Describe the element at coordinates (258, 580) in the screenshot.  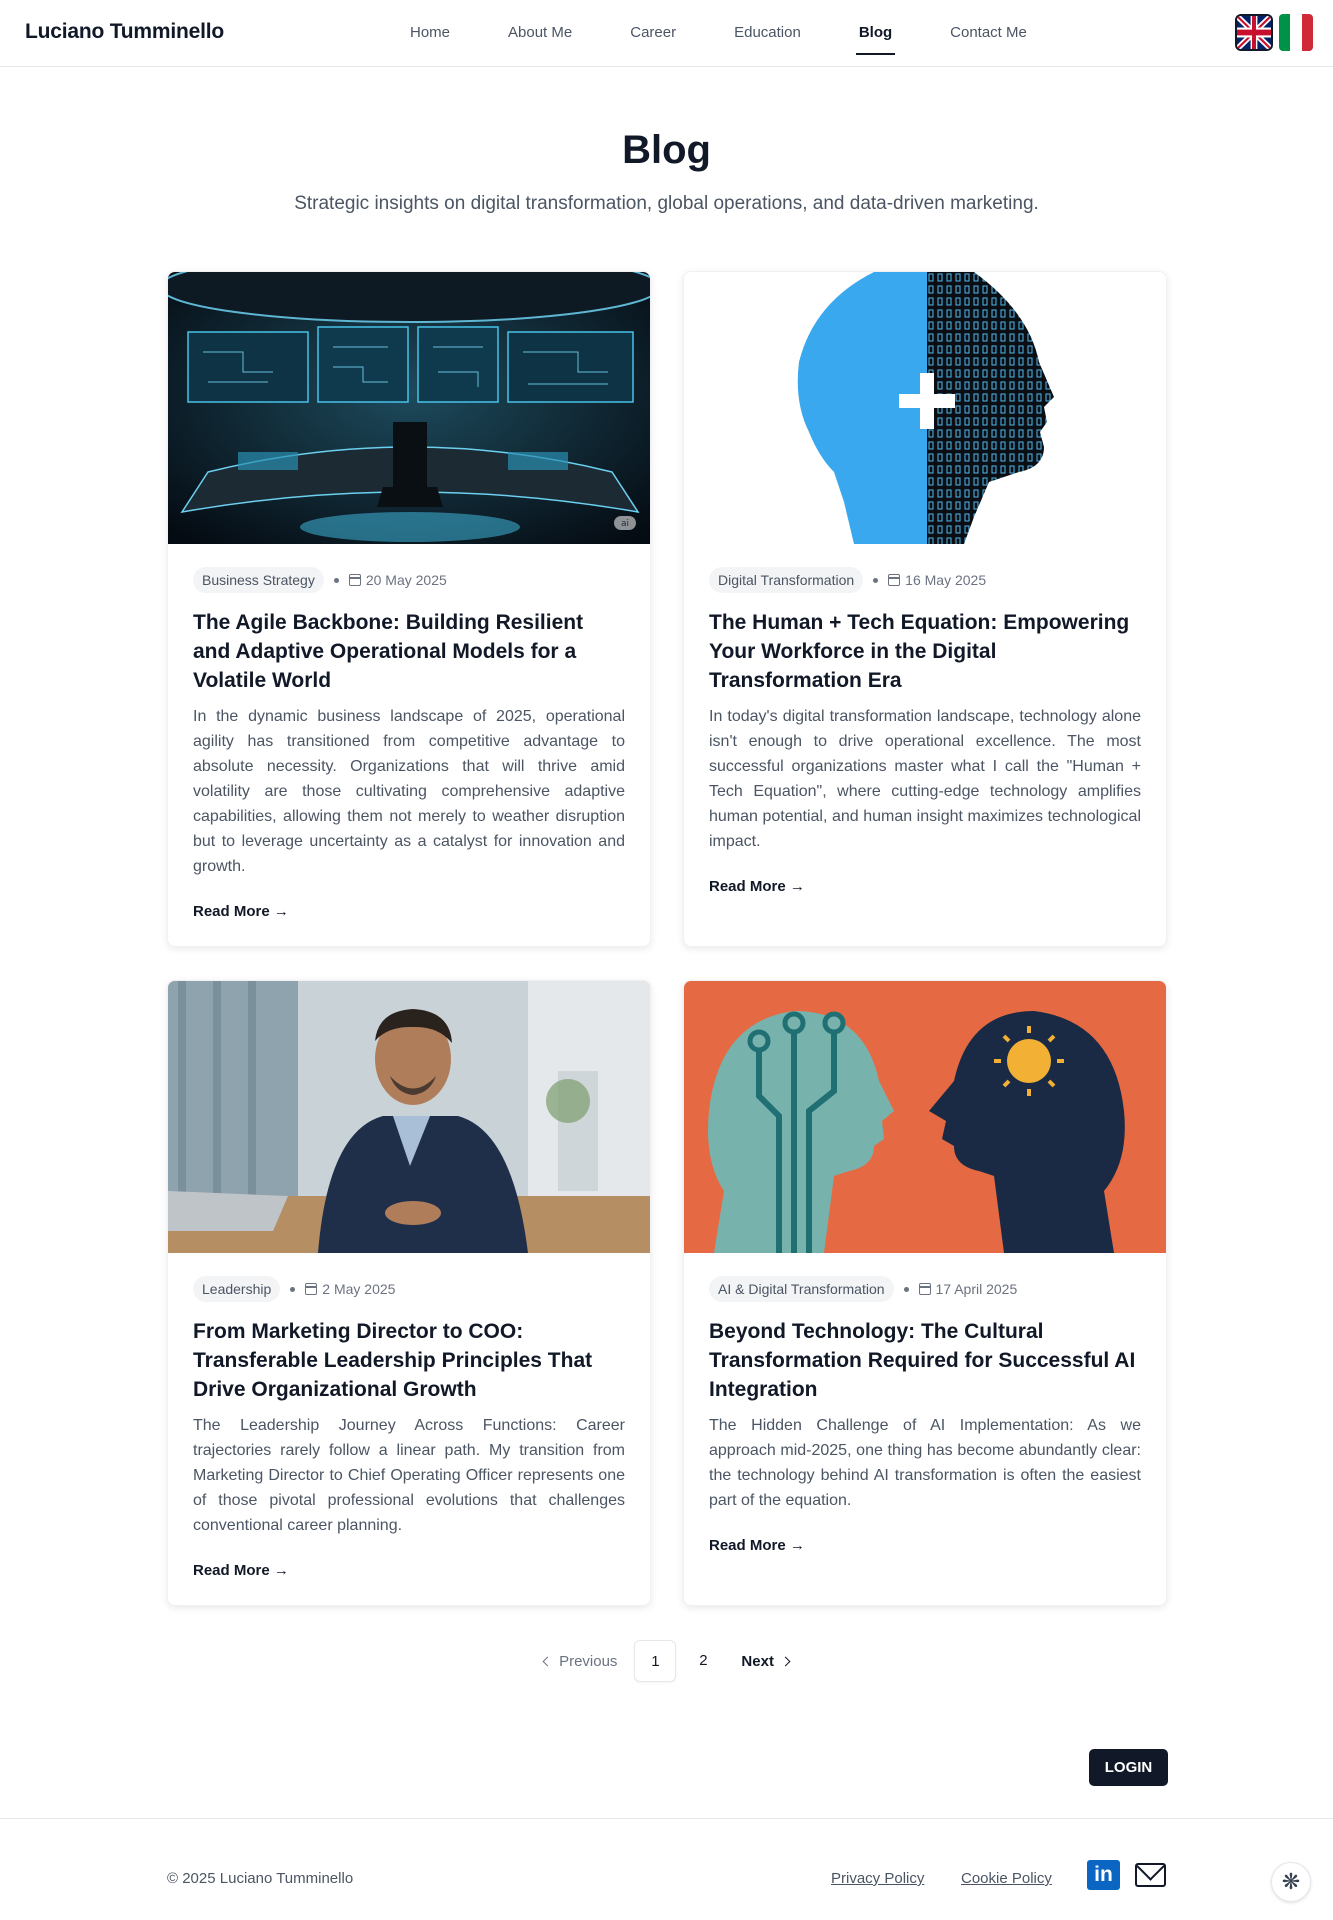
I see `category-tag: Business Strategy` at that location.